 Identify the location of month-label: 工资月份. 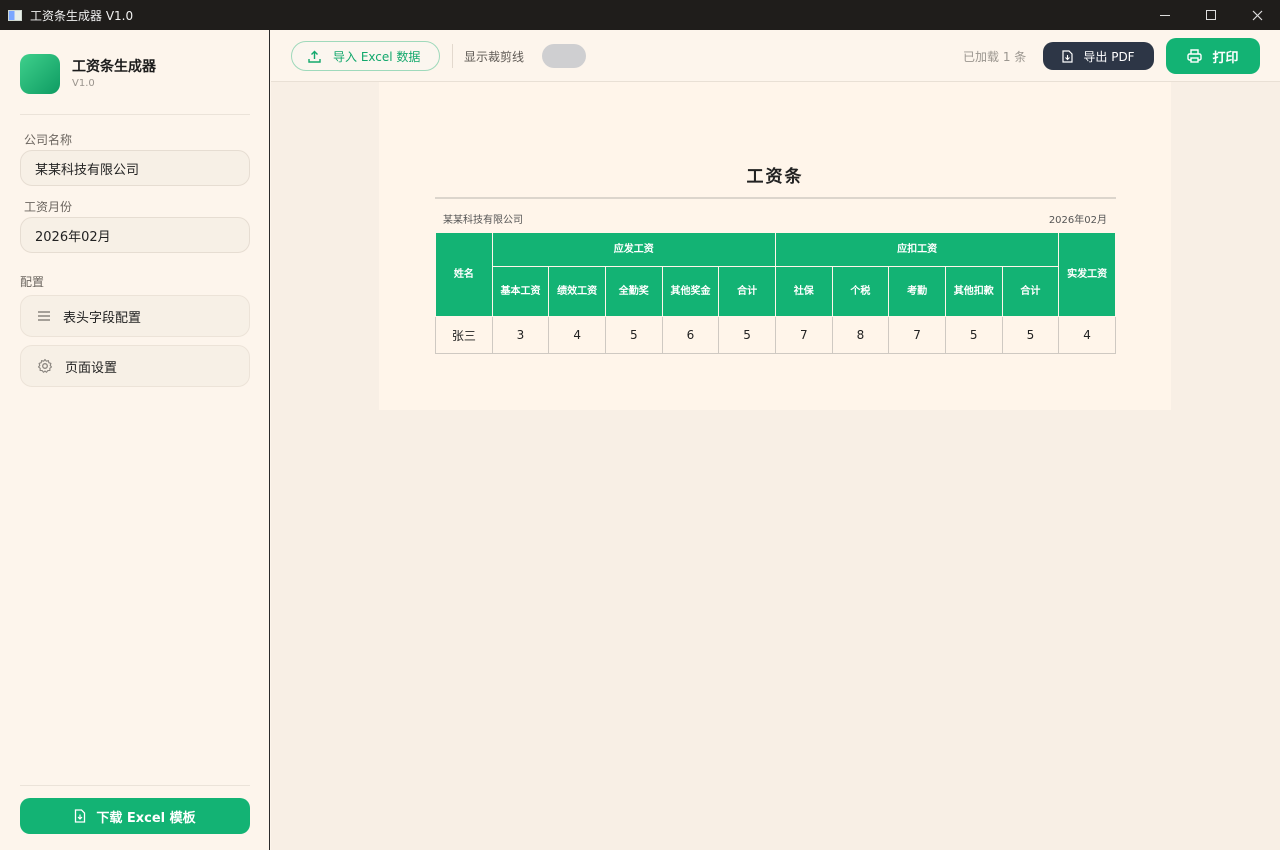
(48, 207).